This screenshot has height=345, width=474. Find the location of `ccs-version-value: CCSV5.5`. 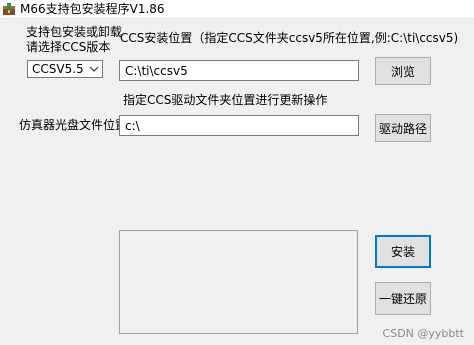

ccs-version-value: CCSV5.5 is located at coordinates (58, 69).